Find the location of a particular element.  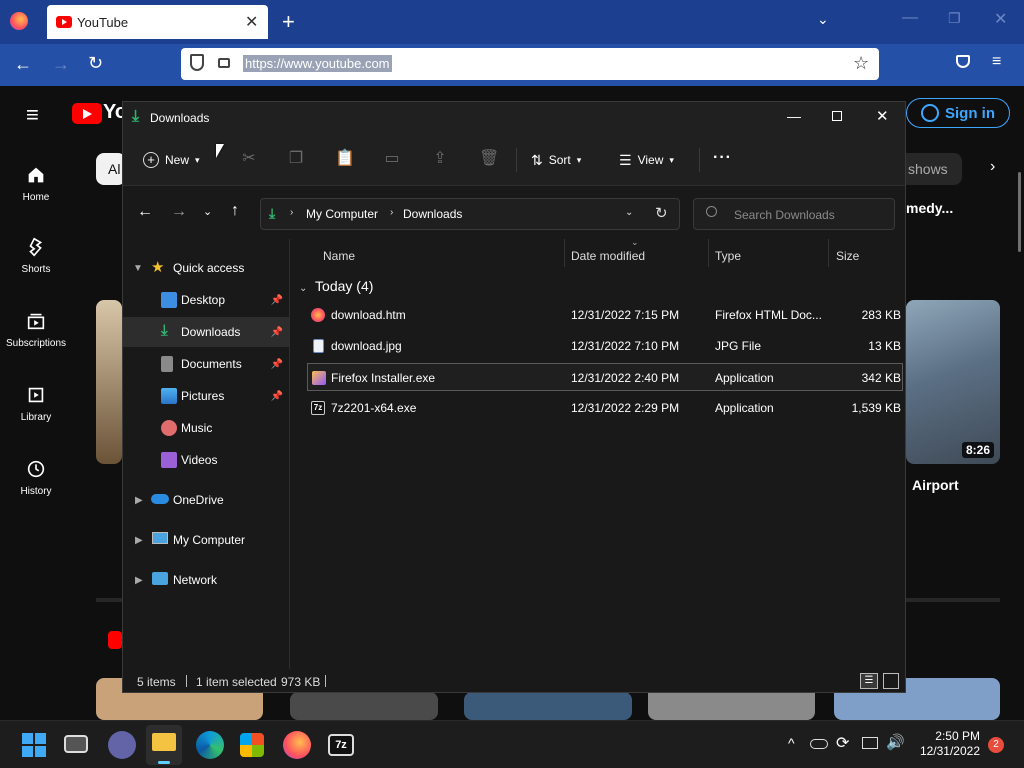

chip-shows: shows is located at coordinates (934, 169).